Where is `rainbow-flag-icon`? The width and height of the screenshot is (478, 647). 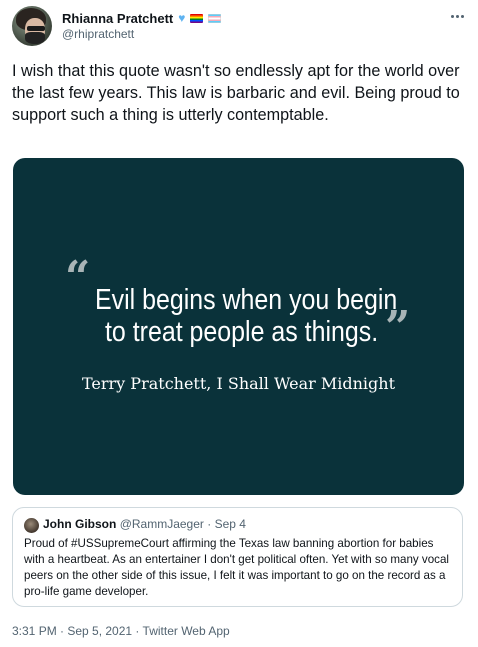 rainbow-flag-icon is located at coordinates (197, 18).